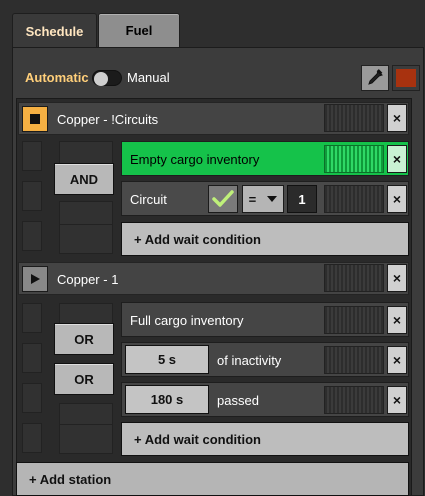  I want to click on station-name: Copper - 1, so click(88, 279).